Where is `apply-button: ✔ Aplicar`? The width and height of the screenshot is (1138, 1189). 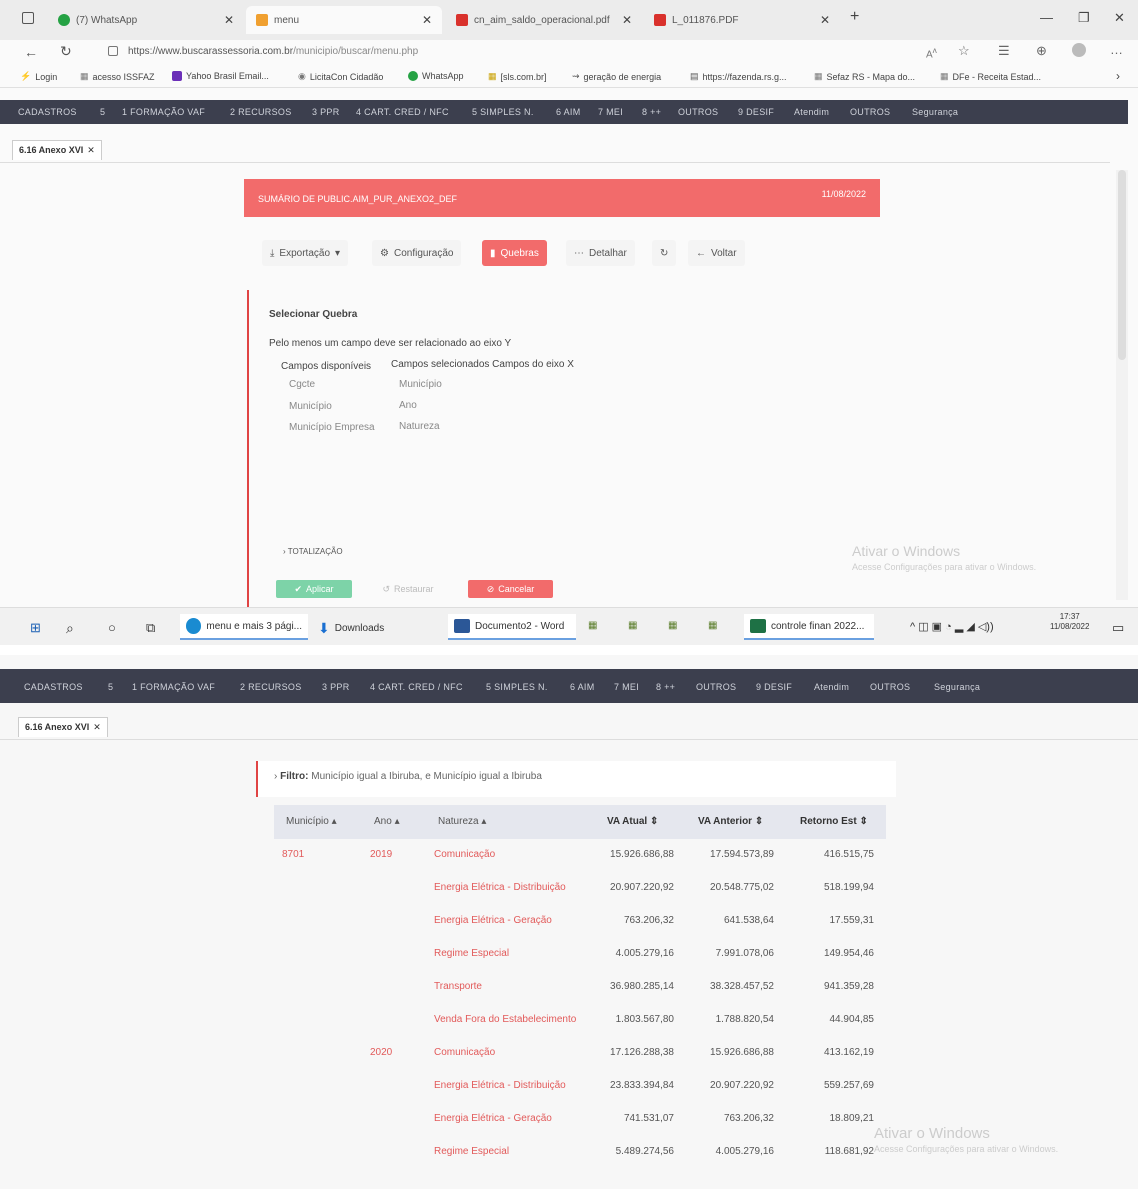
apply-button: ✔ Aplicar is located at coordinates (314, 589).